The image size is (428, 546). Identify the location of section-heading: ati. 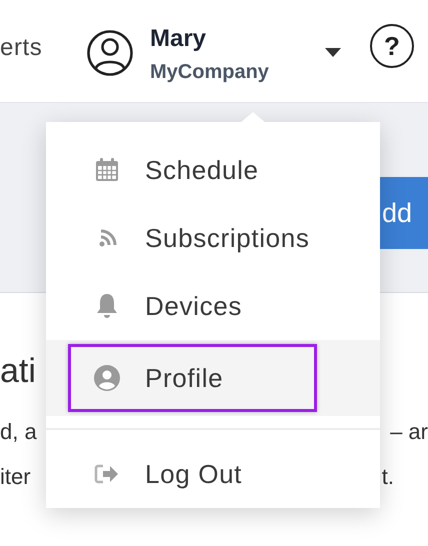
(18, 371).